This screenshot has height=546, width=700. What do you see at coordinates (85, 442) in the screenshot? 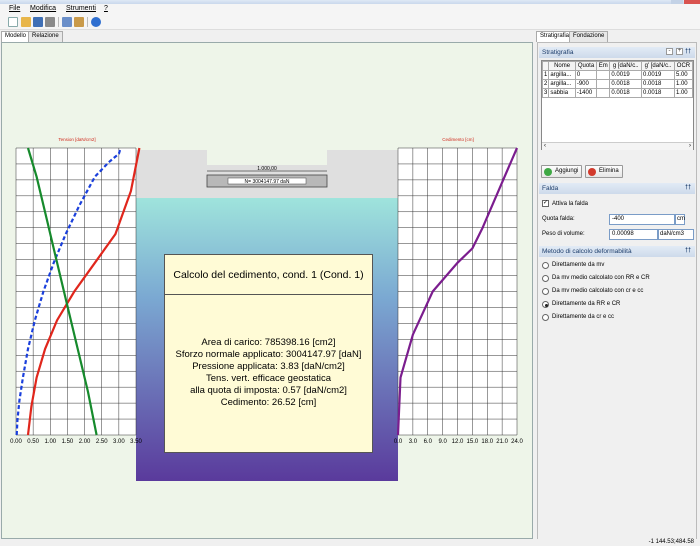
I see `x-tick-label: 2.00` at bounding box center [85, 442].